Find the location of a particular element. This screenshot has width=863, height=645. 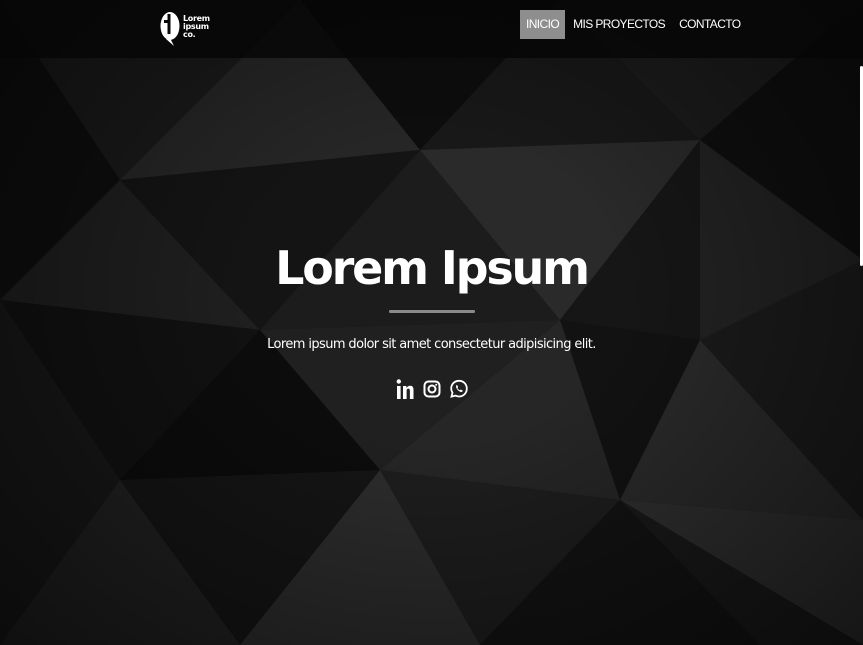

instagram-icon is located at coordinates (431, 389).